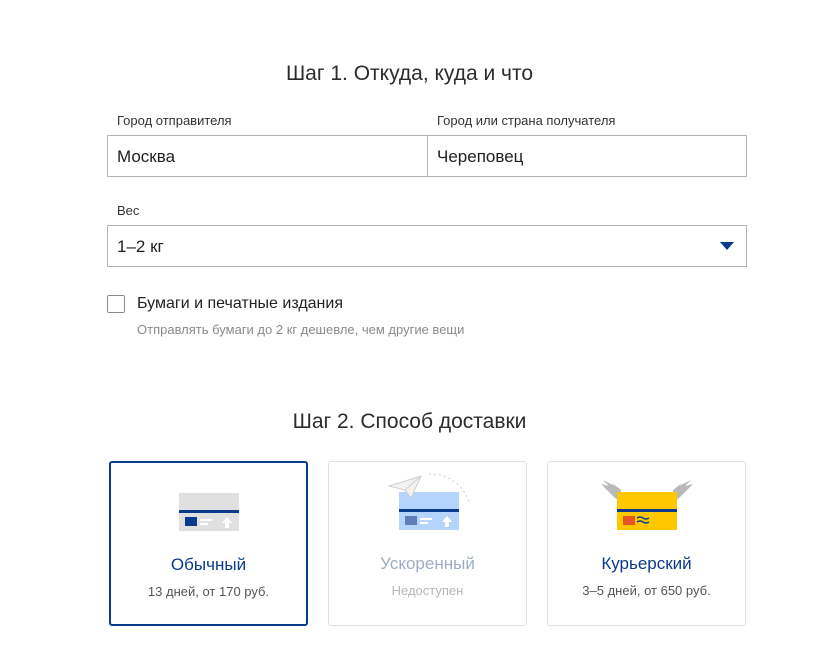  What do you see at coordinates (727, 246) in the screenshot?
I see `chevron-down-icon` at bounding box center [727, 246].